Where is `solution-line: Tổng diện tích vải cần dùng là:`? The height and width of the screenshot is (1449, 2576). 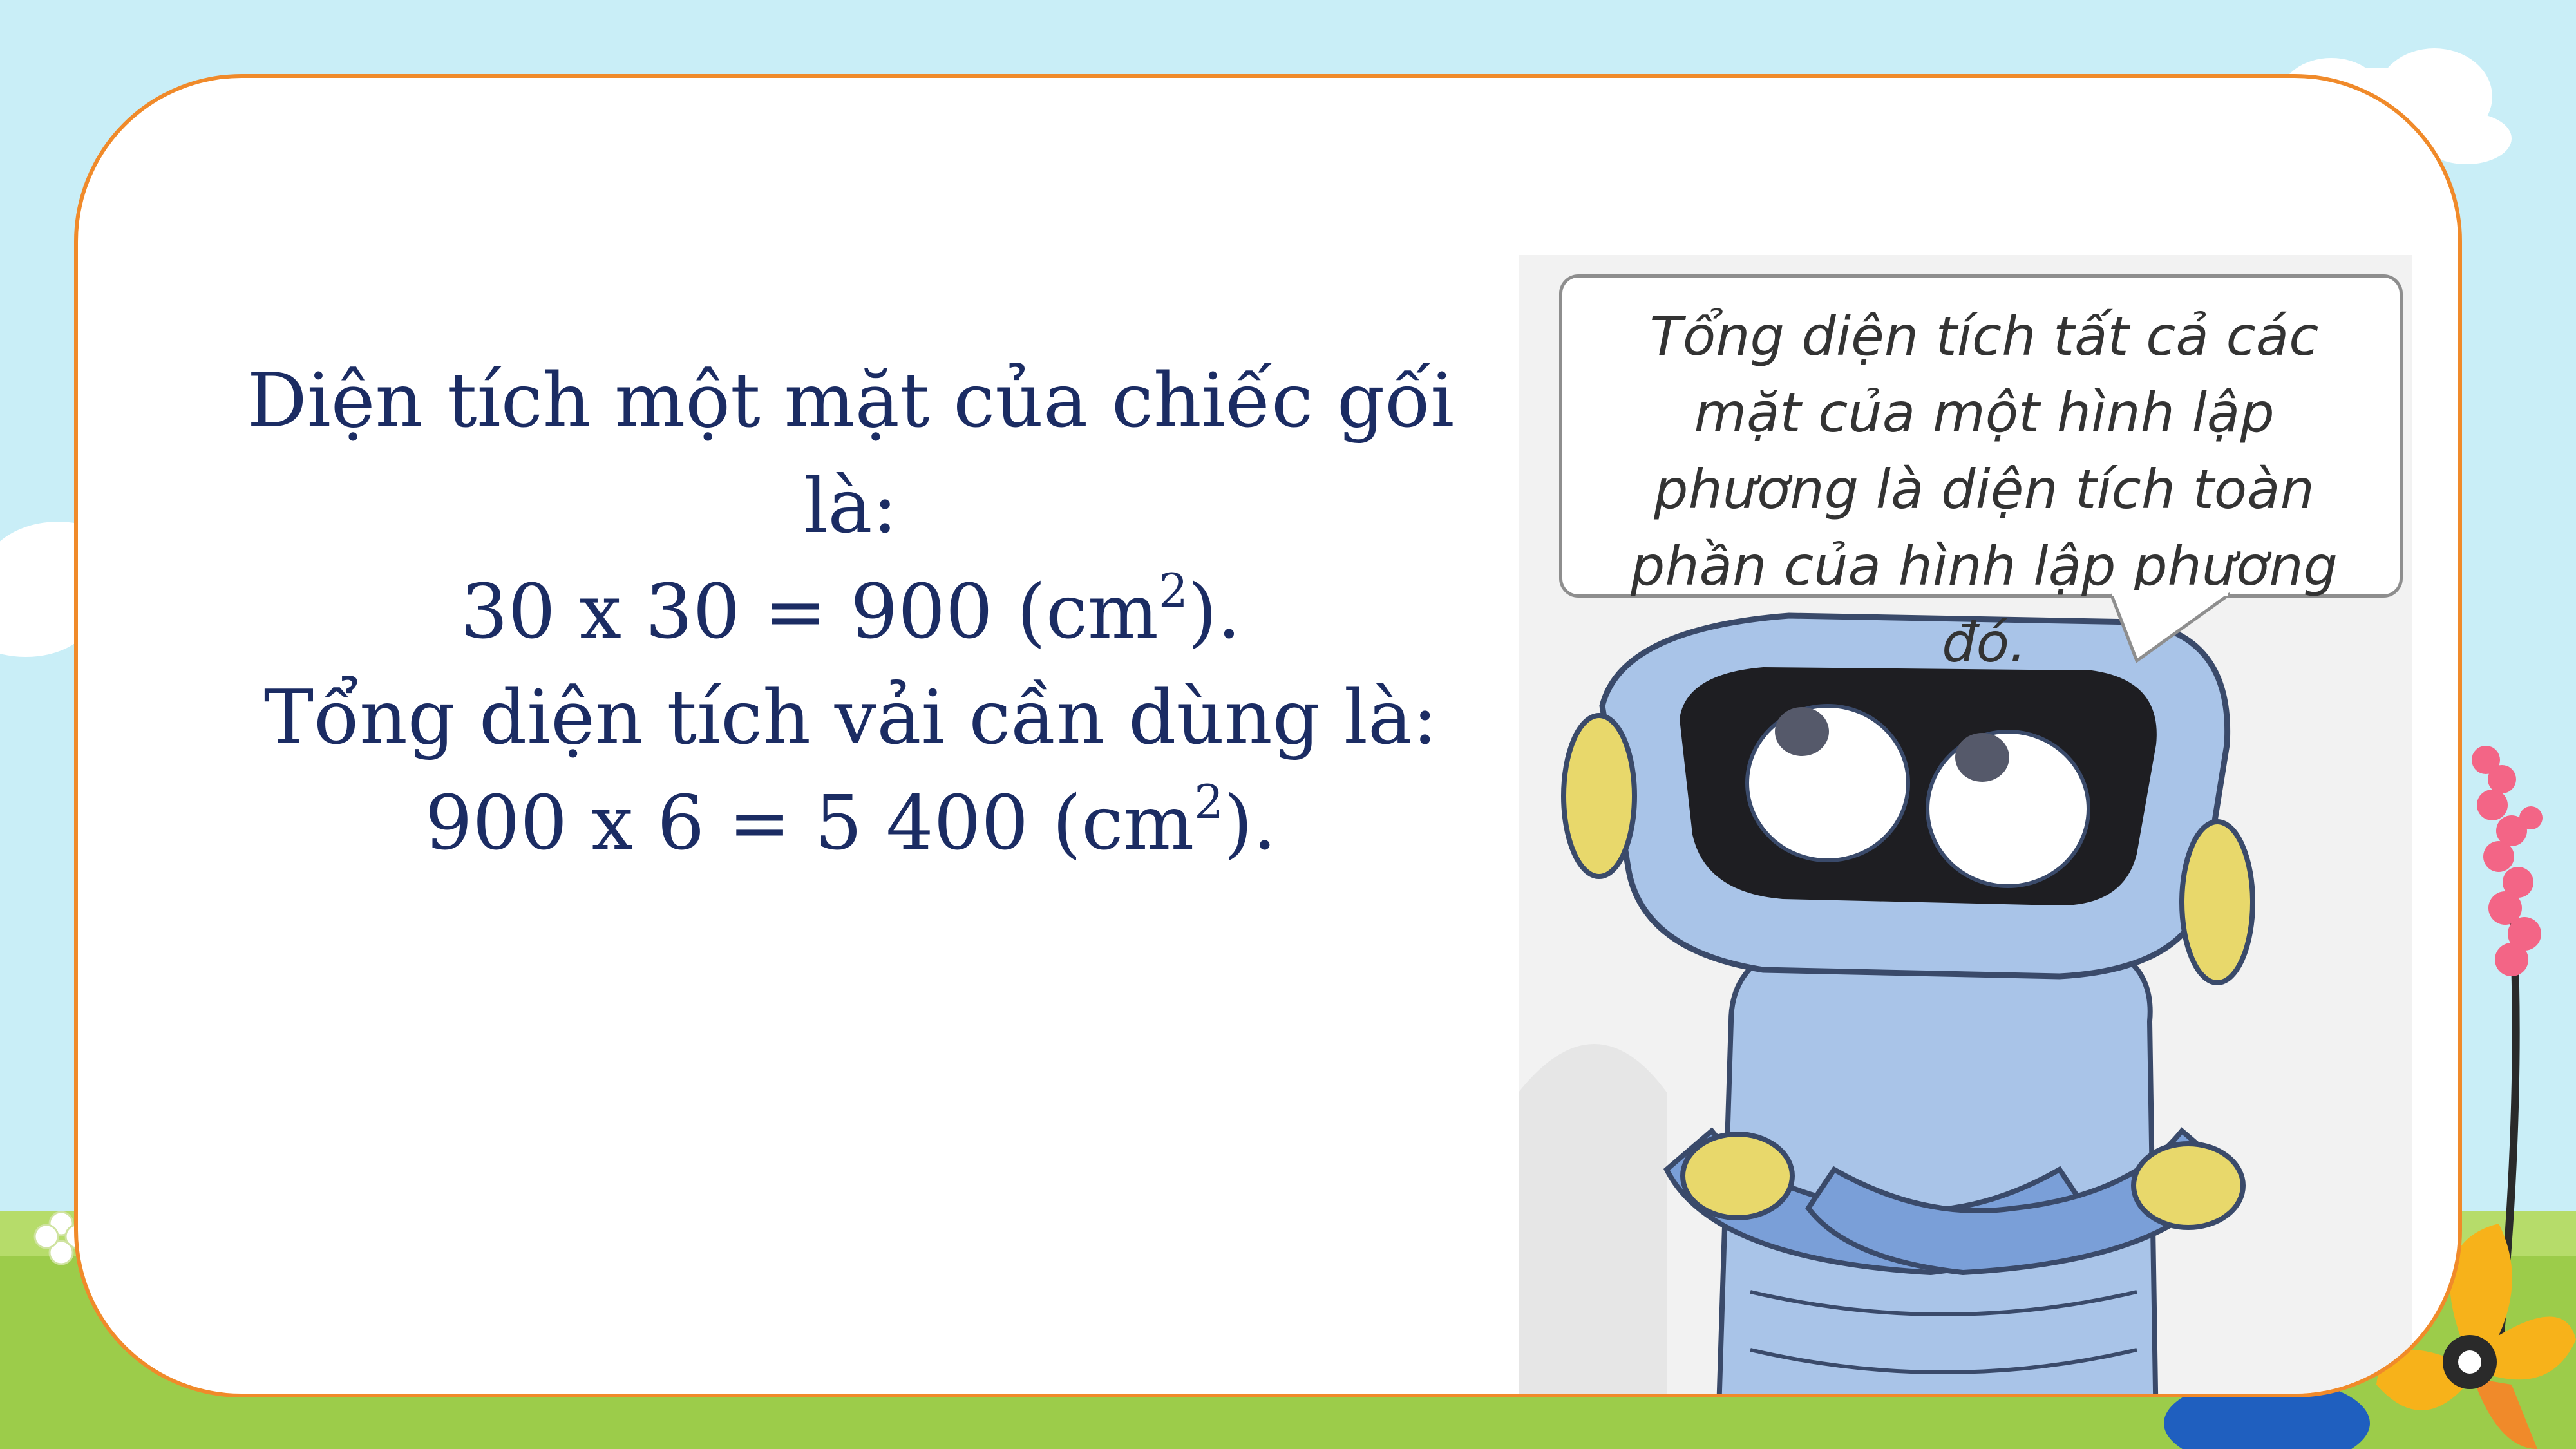 solution-line: Tổng diện tích vải cần dùng là: is located at coordinates (850, 717).